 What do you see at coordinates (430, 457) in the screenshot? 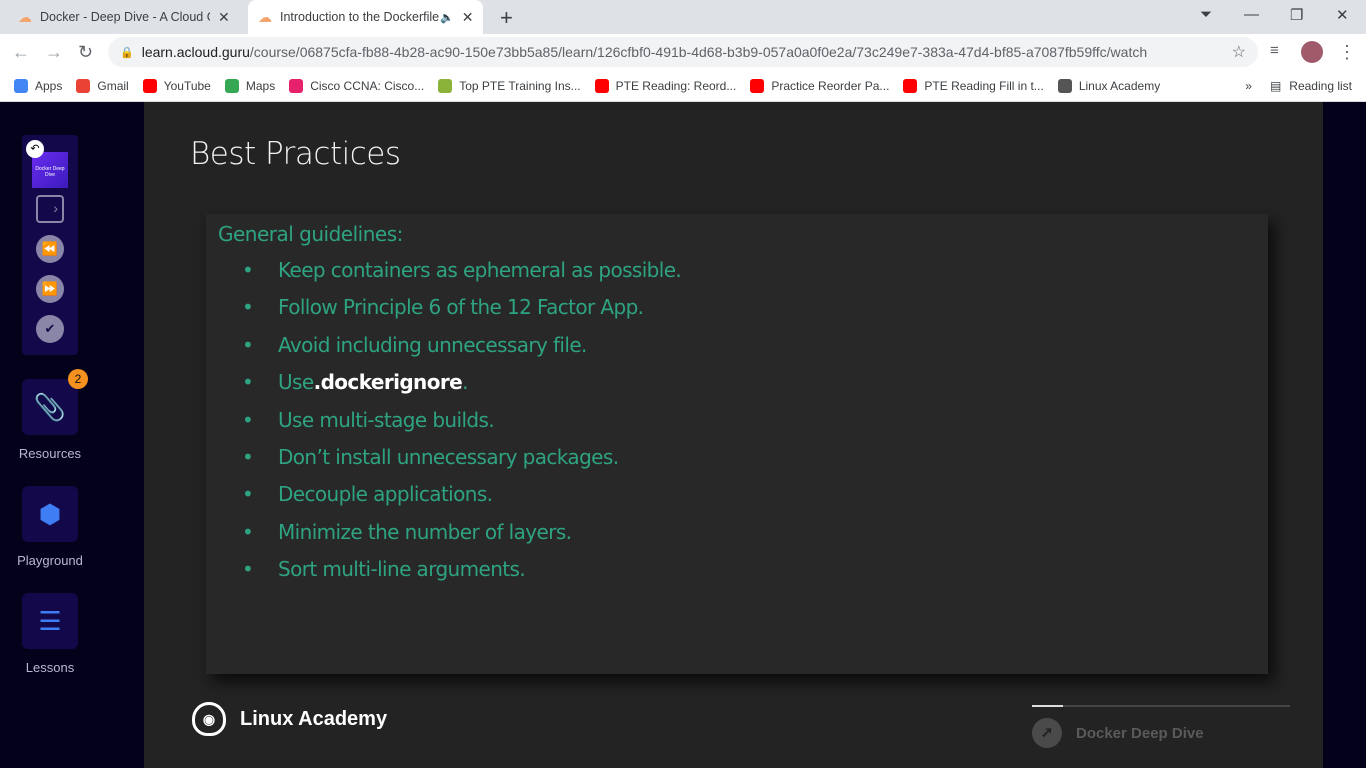
I see `bullet-item: • Don’t install unnecessary packages.` at bounding box center [430, 457].